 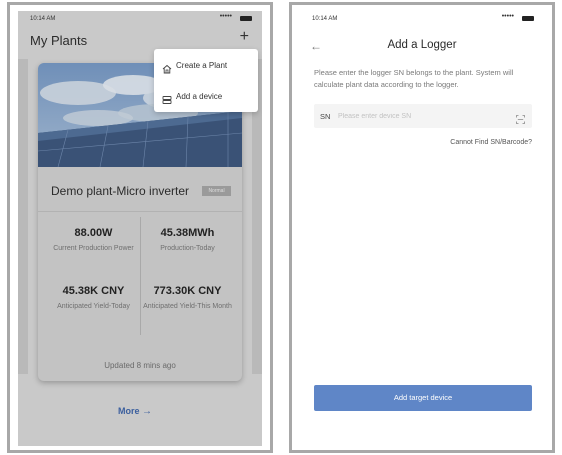 What do you see at coordinates (187, 240) in the screenshot?
I see `stat-production-today: 45.38MWh Production-Today` at bounding box center [187, 240].